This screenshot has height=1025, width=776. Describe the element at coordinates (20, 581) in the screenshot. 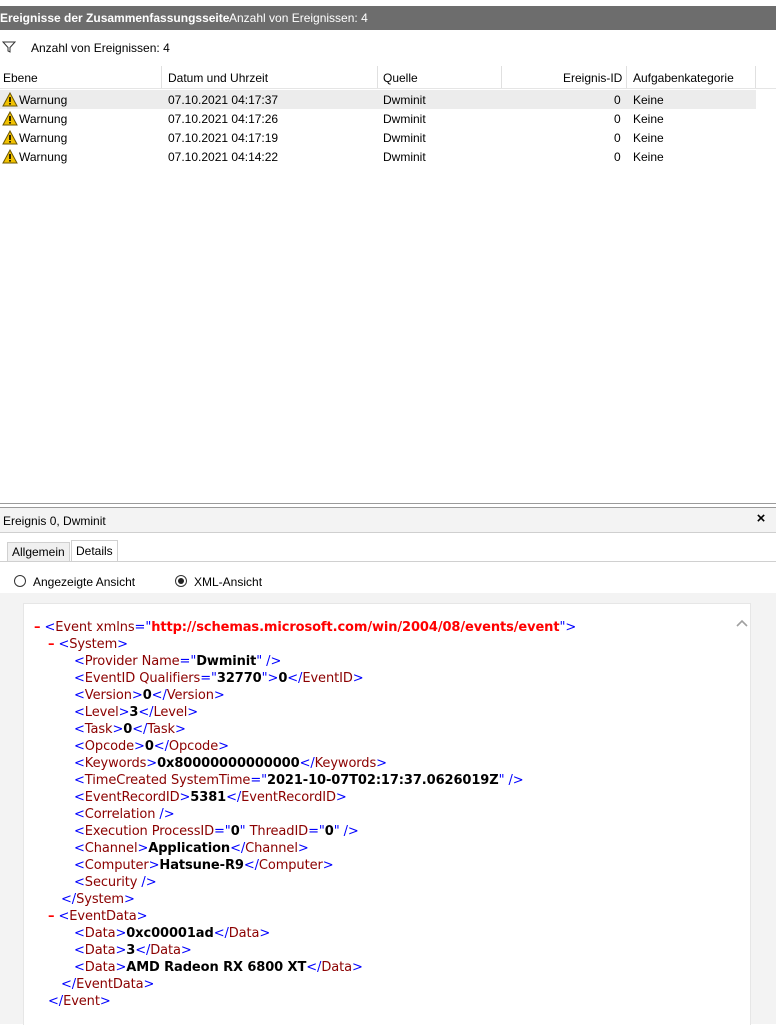

I see `radio-friendly-view` at that location.